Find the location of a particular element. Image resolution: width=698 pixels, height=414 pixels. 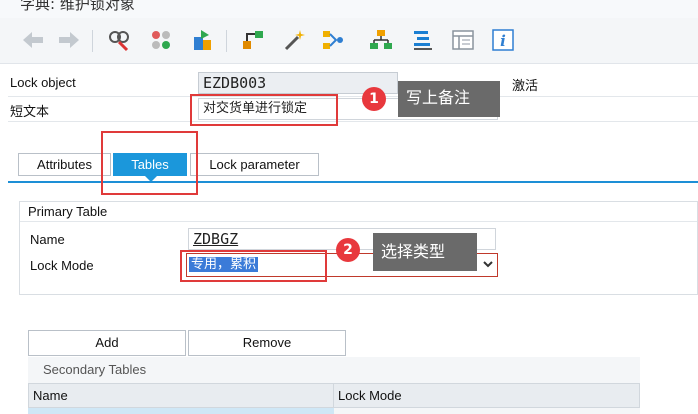

annotation-callout-1: 写上备注 is located at coordinates (449, 99).